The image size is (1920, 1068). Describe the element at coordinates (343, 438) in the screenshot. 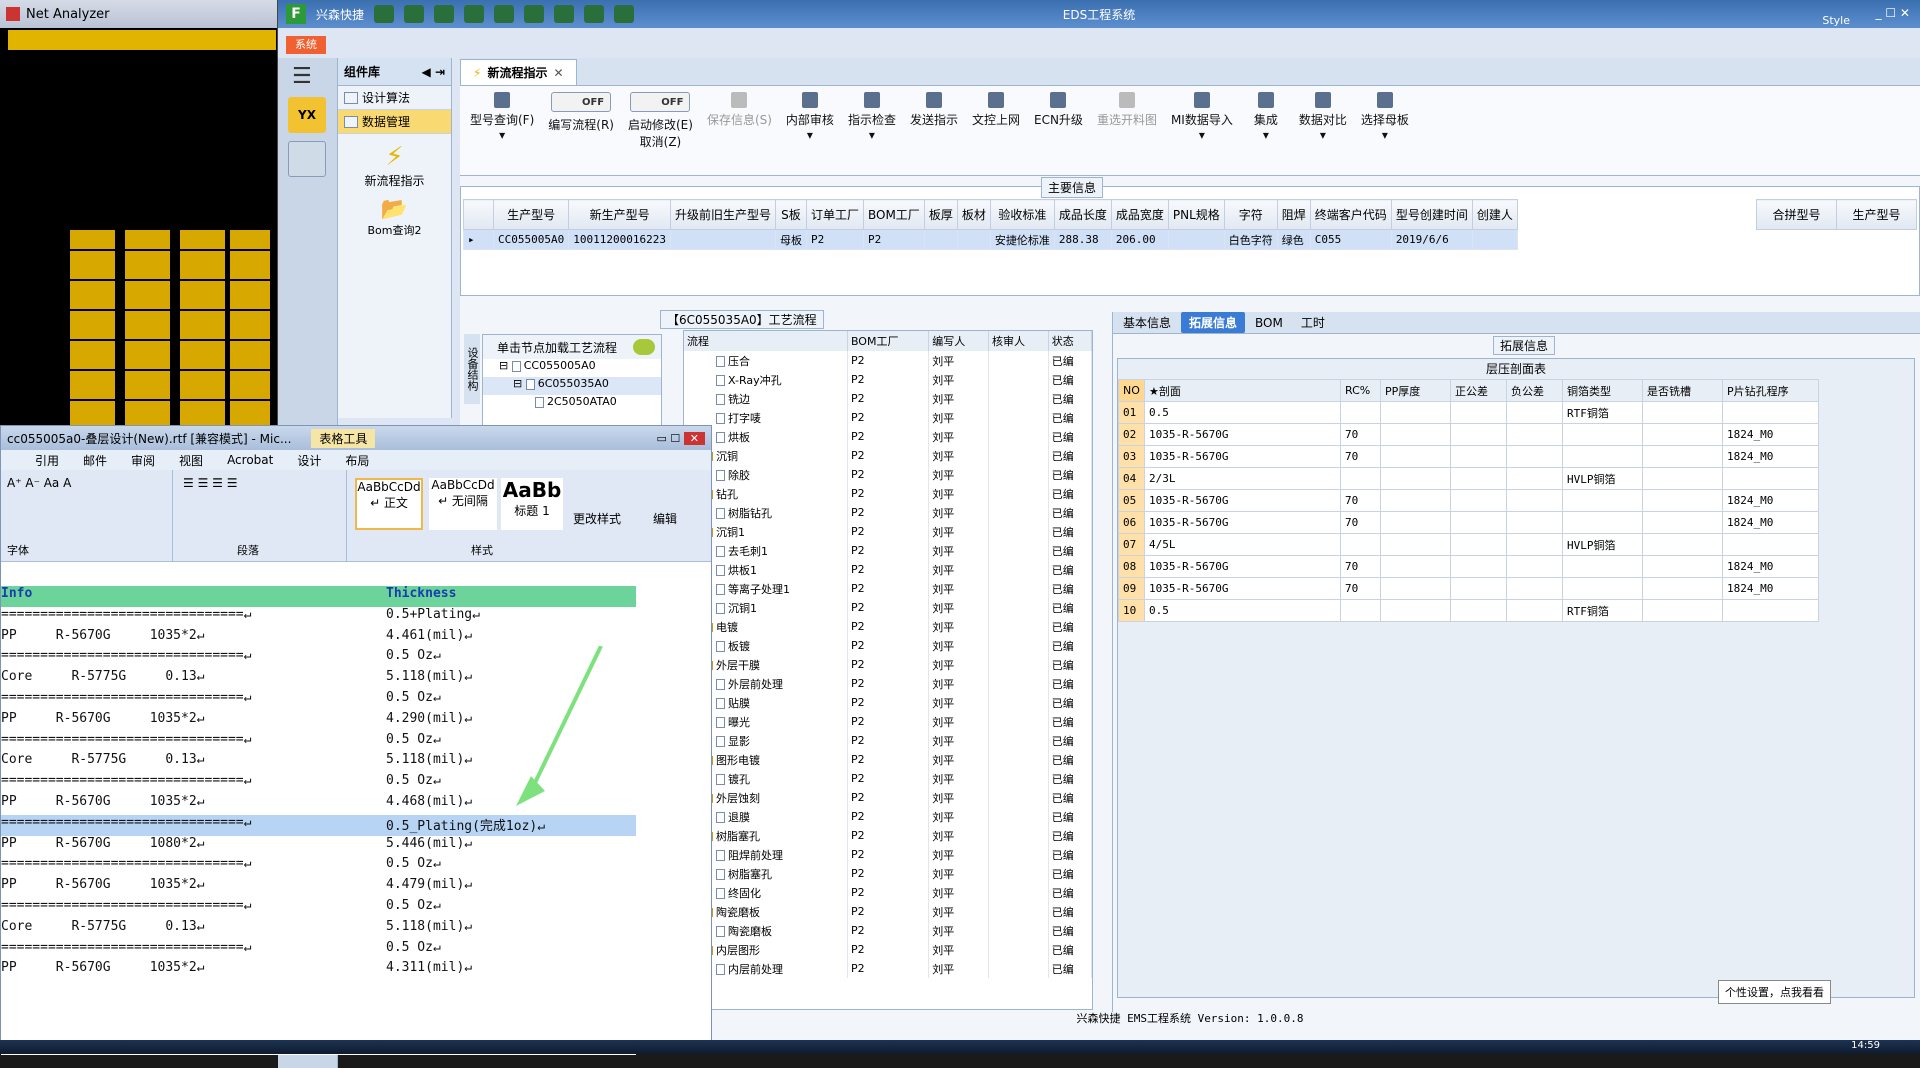

I see `table-tools-tab: 表格工具` at that location.